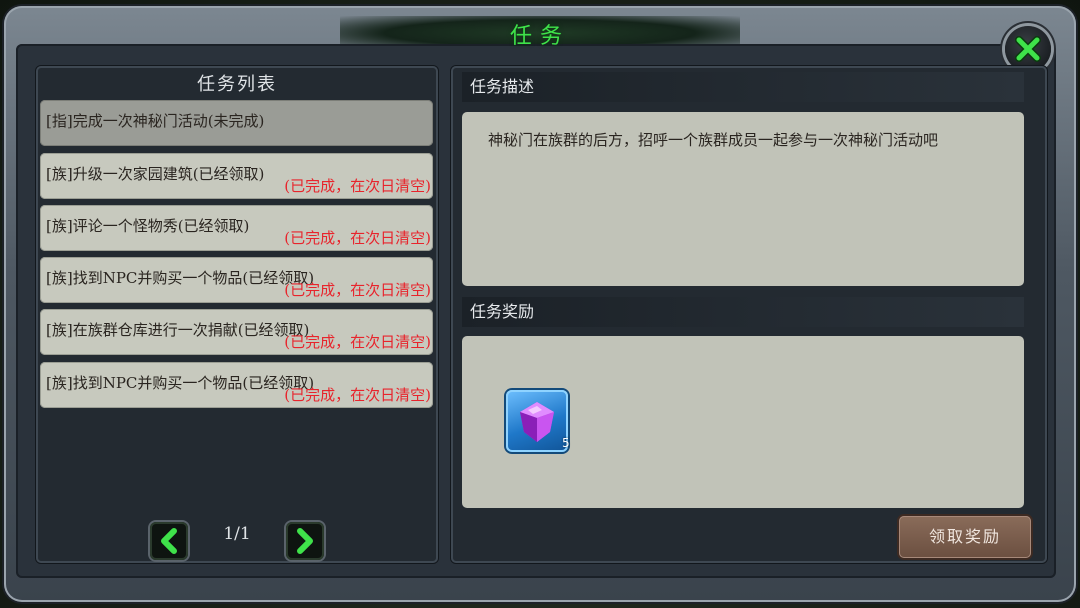 The width and height of the screenshot is (1080, 608). I want to click on quest-text: [族]评论一个怪物秀(已经领取), so click(148, 226).